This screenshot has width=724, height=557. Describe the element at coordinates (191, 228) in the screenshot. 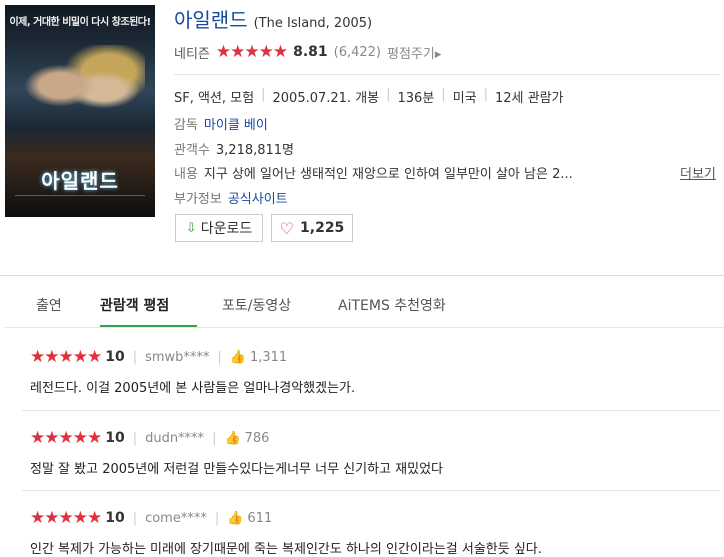

I see `download-icon: ⇩` at that location.